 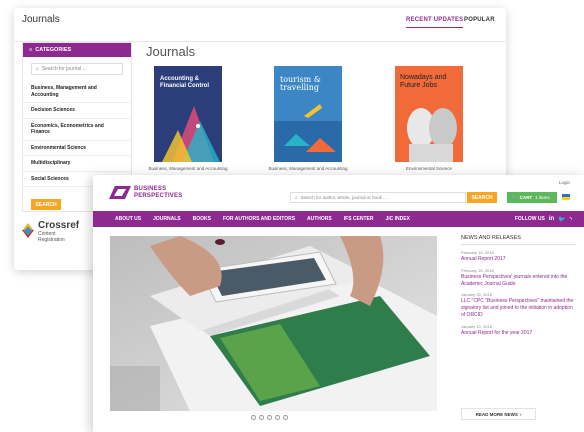 What do you see at coordinates (429, 114) in the screenshot?
I see `journal-cover-jobs: Nowadays and Future Jobs` at bounding box center [429, 114].